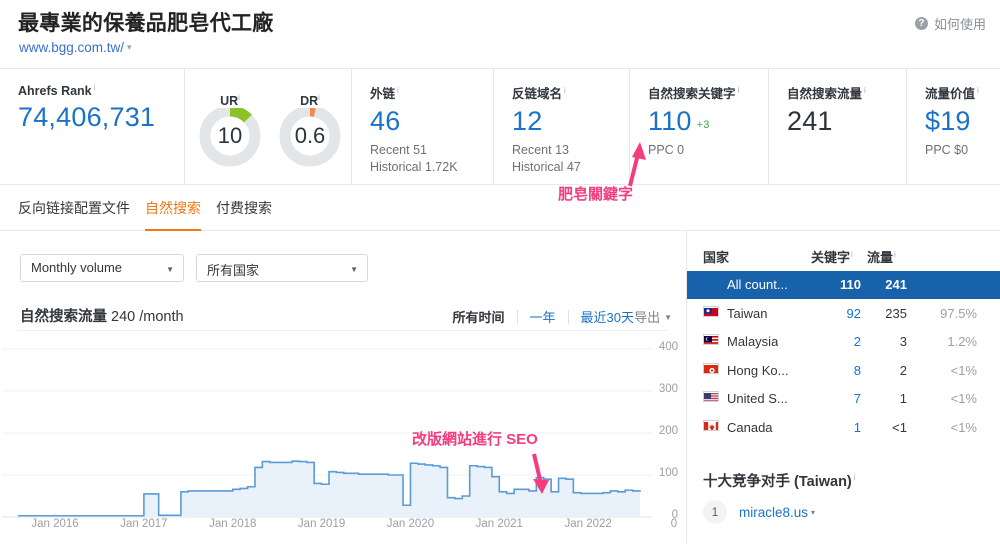 The image size is (1000, 548). I want to click on country-select-value: 所有国家, so click(233, 270).